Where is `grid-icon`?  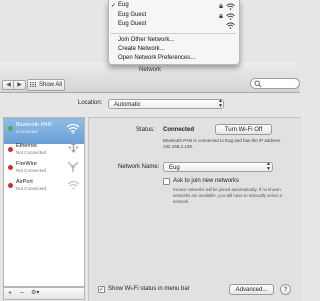 grid-icon is located at coordinates (33, 84).